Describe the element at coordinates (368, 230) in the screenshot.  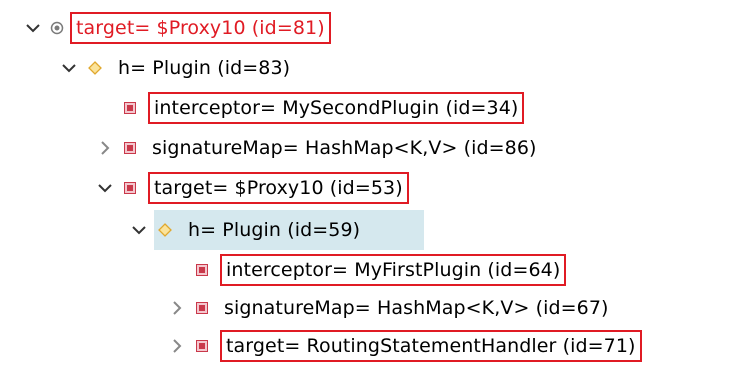
I see `tree-row-h-plugin-selected: h= Plugin (id=59)` at that location.